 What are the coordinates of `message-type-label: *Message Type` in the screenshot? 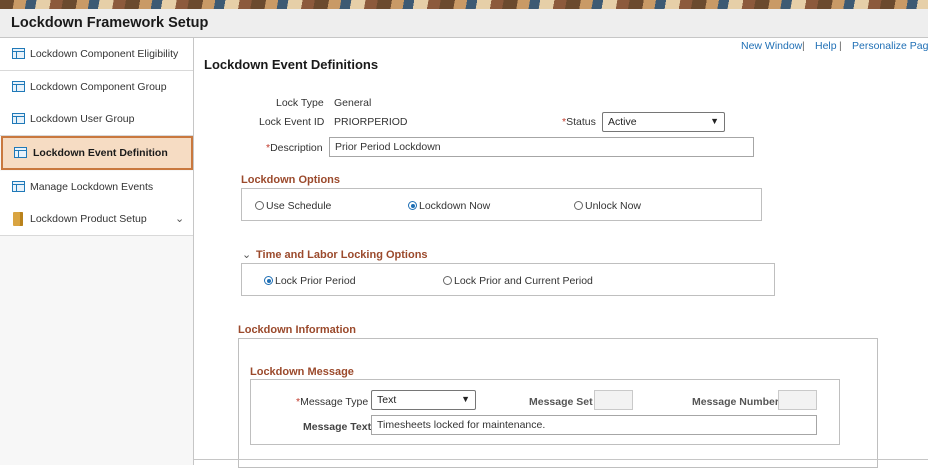 It's located at (332, 402).